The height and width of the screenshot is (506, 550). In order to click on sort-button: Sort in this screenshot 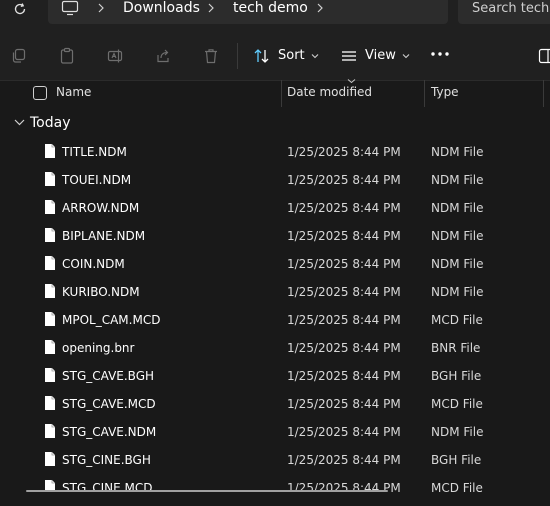, I will do `click(286, 56)`.